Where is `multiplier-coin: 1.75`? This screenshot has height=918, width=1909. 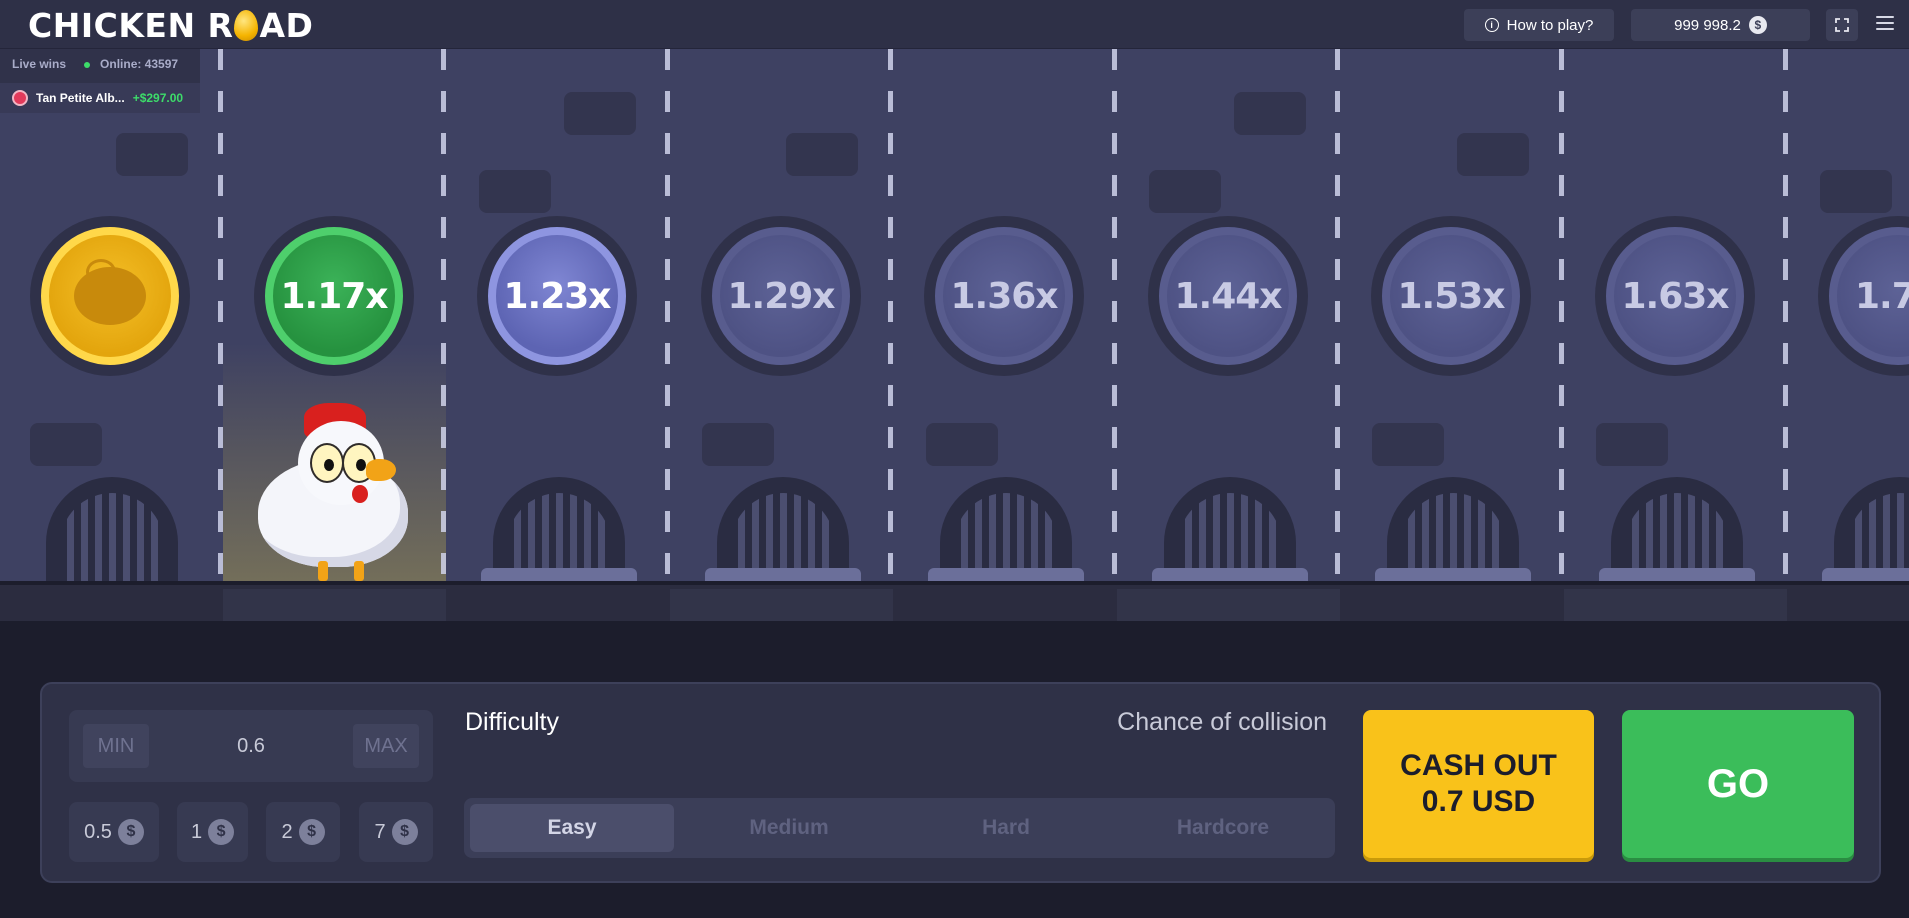
multiplier-coin: 1.75 is located at coordinates (1863, 296).